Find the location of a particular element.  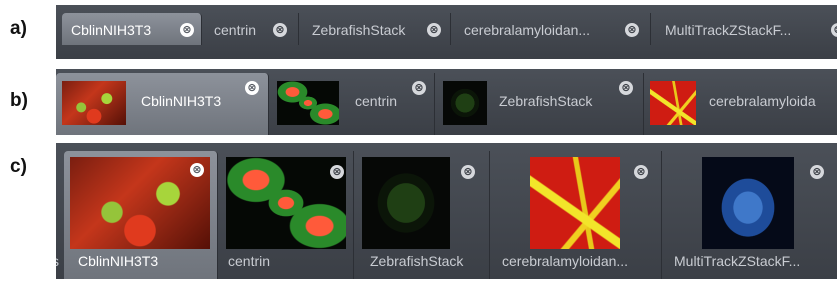

tab-centrin: ⊗ centrin is located at coordinates (286, 215).